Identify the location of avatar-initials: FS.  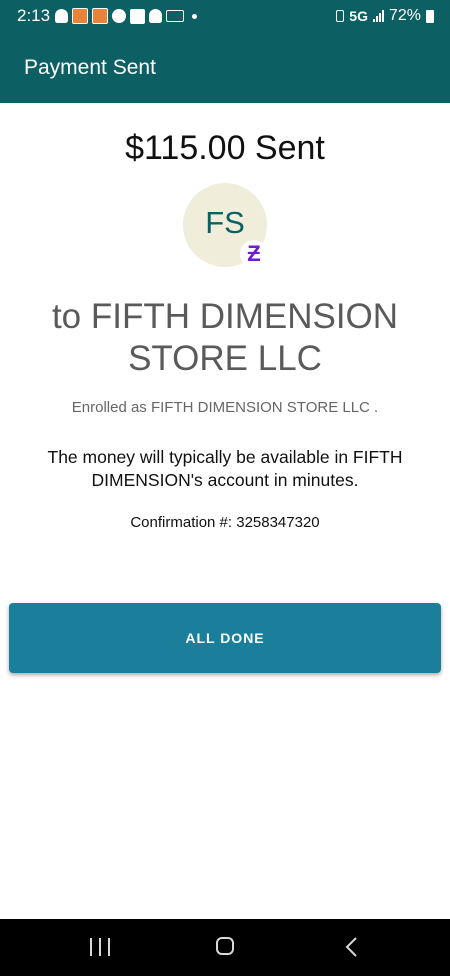
(225, 222).